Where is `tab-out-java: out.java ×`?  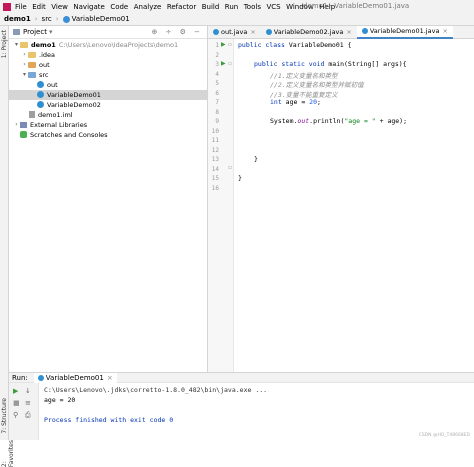
tab-out-java: out.java × is located at coordinates (234, 32).